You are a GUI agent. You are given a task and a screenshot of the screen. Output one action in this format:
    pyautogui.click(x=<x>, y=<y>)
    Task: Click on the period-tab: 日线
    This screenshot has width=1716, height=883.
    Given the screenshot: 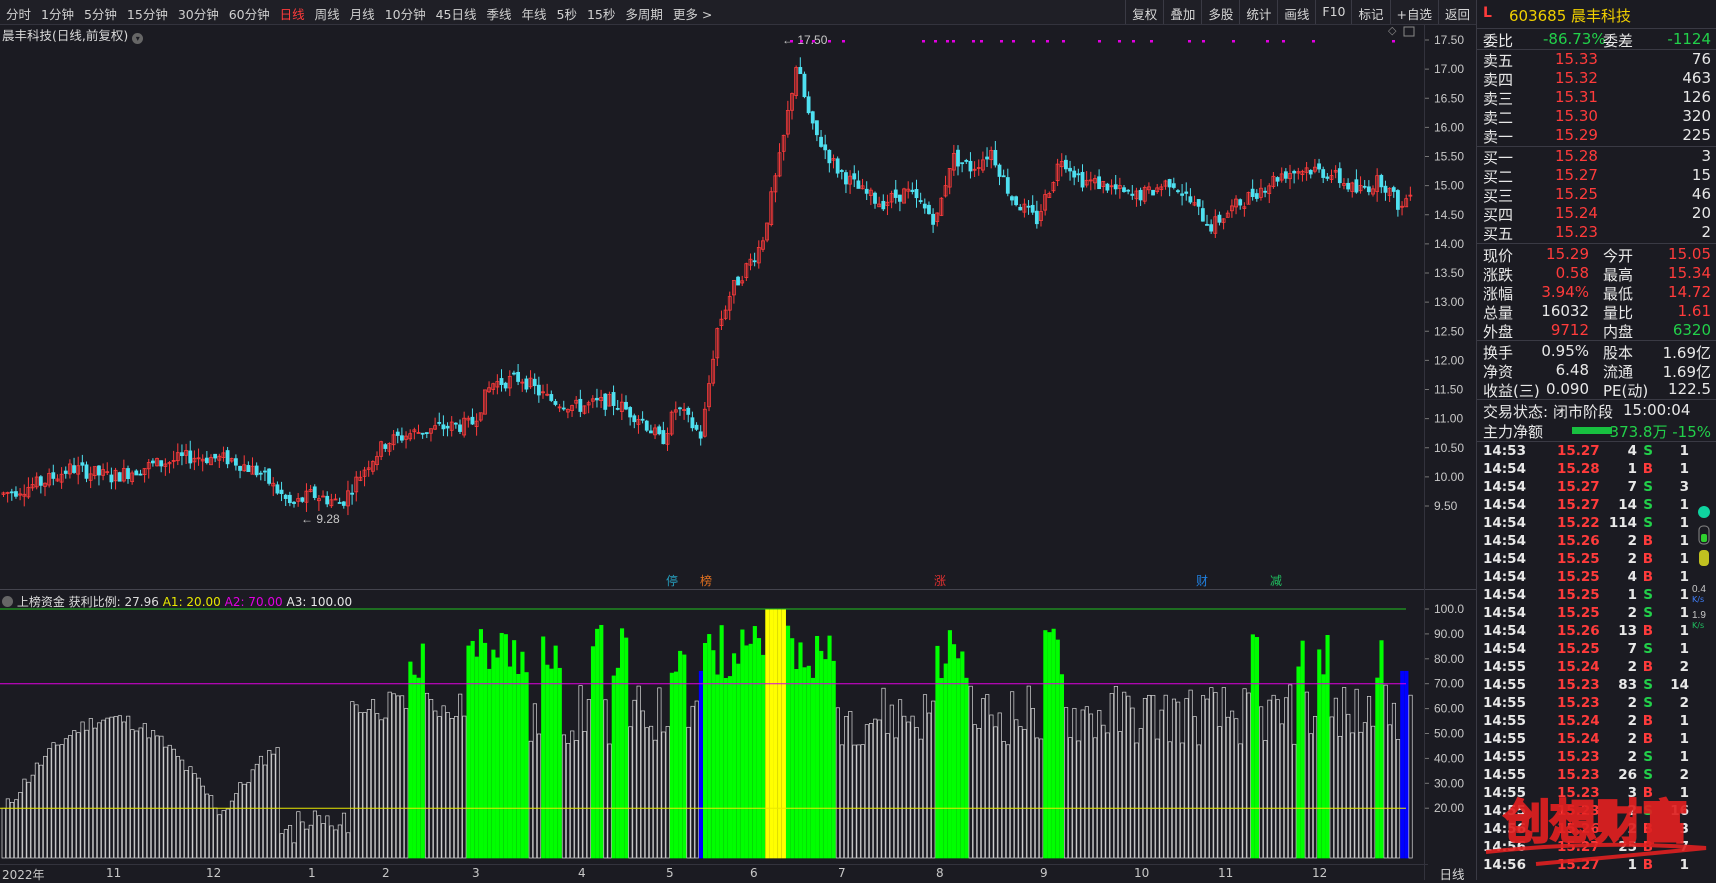 What is the action you would take?
    pyautogui.click(x=292, y=13)
    